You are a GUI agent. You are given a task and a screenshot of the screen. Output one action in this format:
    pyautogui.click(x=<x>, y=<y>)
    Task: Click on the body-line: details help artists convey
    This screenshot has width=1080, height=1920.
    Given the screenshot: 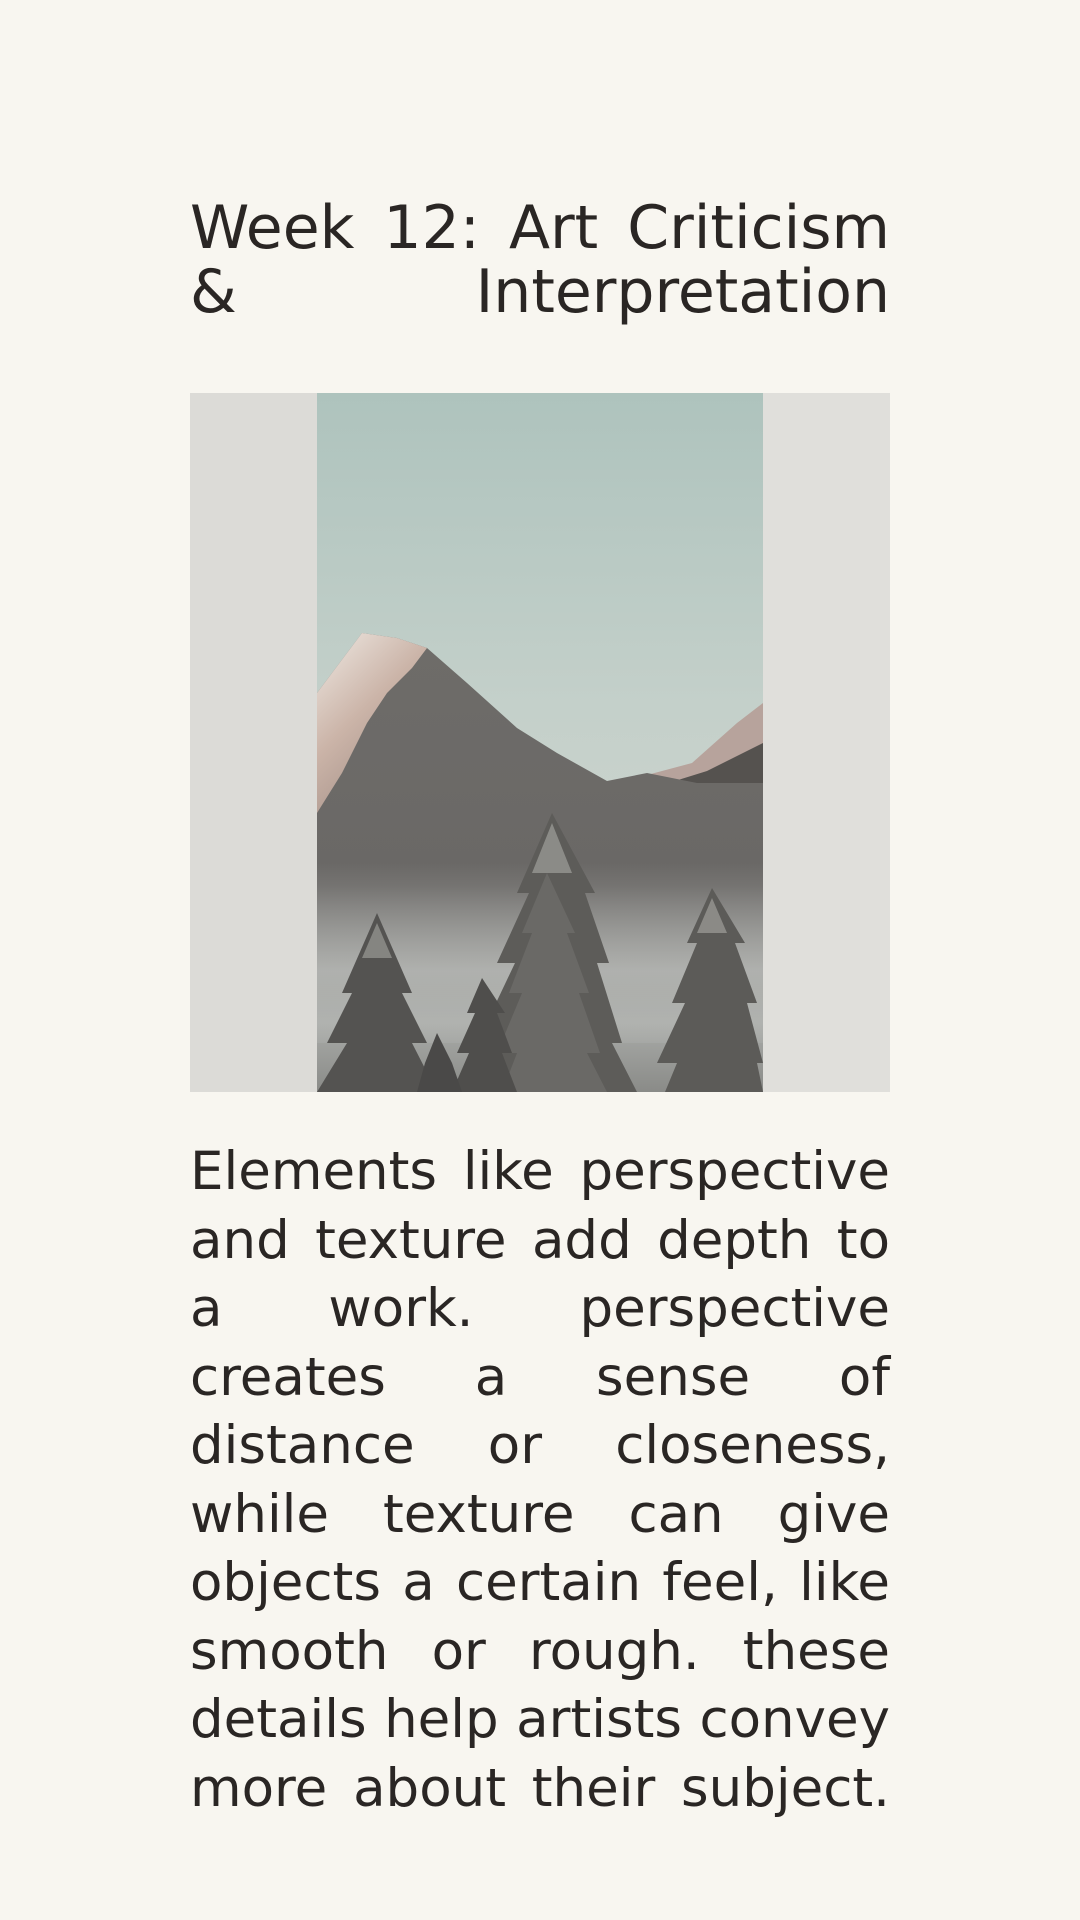 What is the action you would take?
    pyautogui.click(x=540, y=1719)
    